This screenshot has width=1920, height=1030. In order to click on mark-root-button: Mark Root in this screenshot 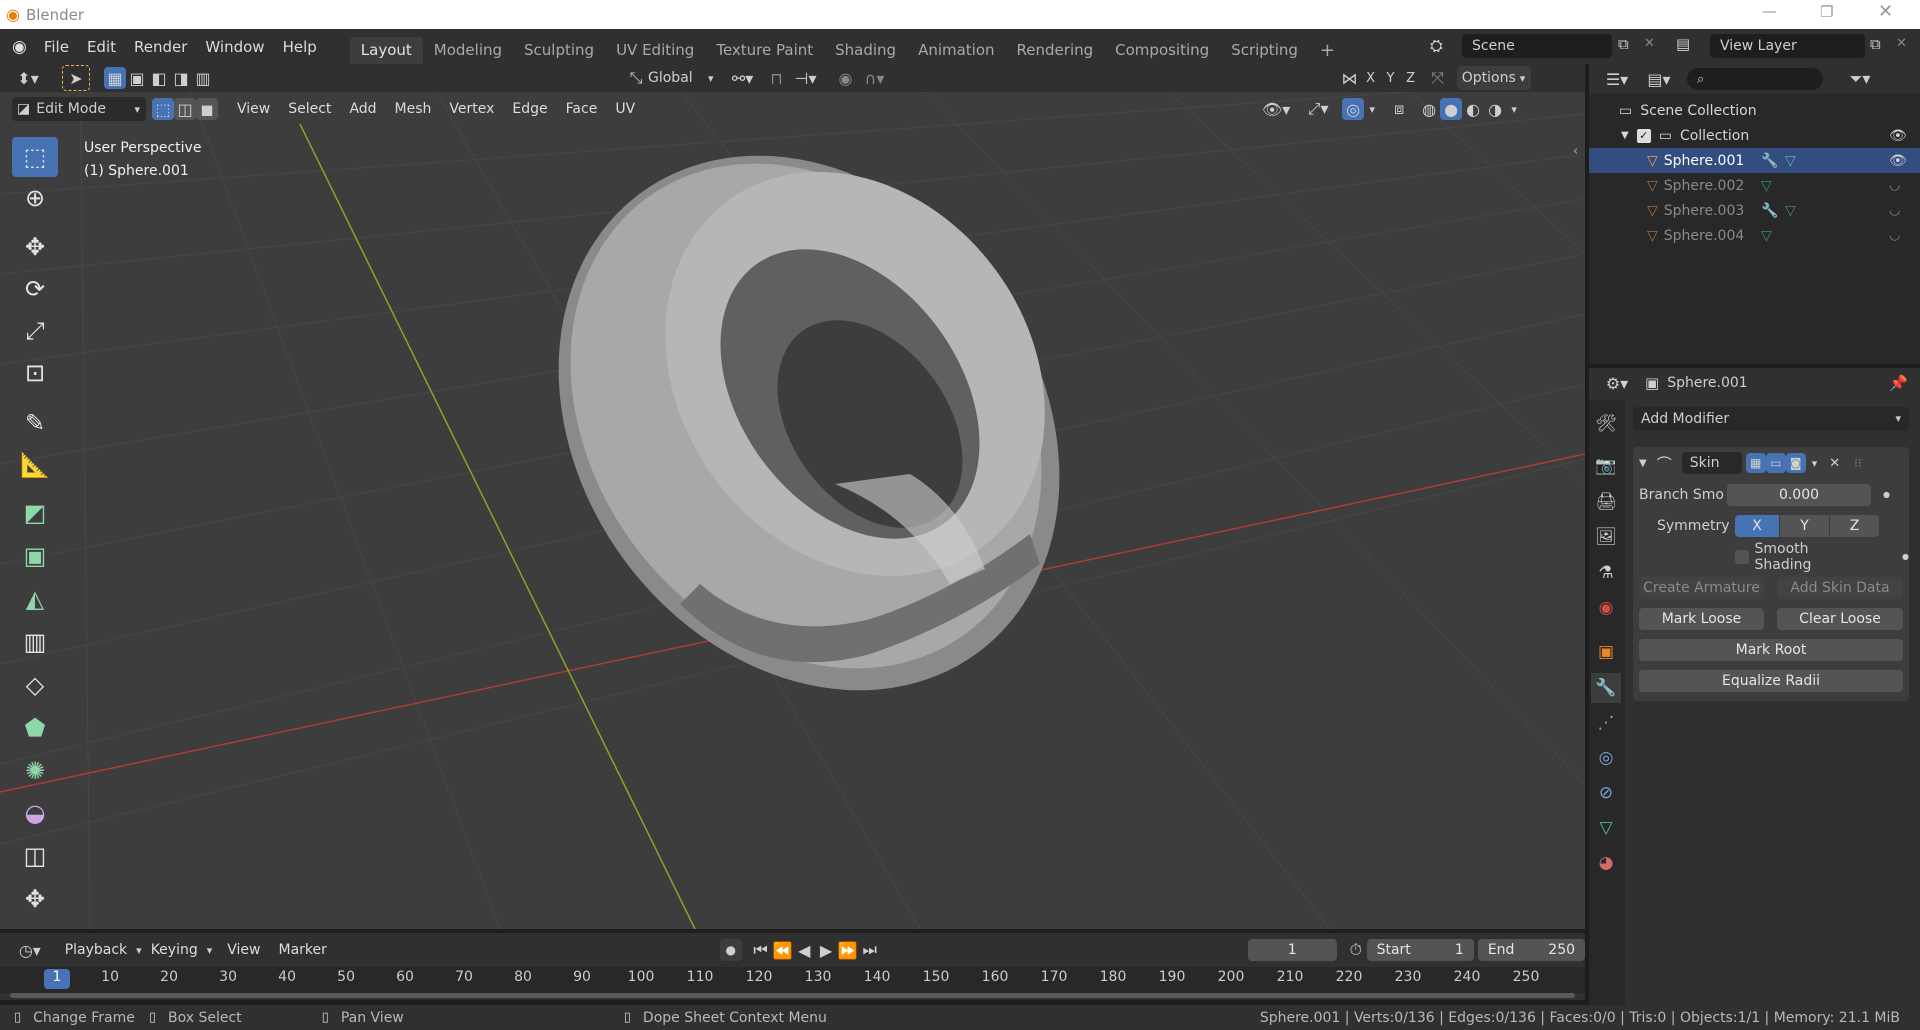, I will do `click(1771, 649)`.